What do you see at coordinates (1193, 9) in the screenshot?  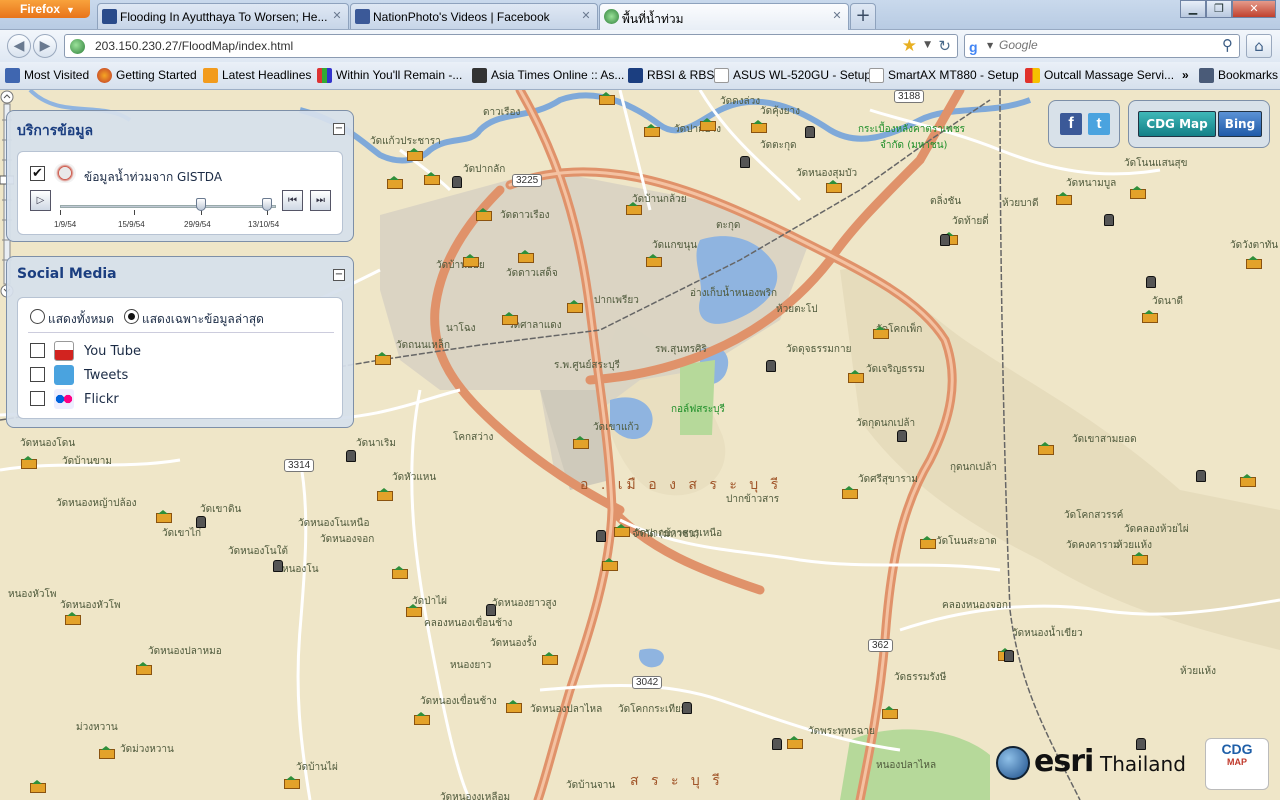 I see `minimize-window-button: ▁` at bounding box center [1193, 9].